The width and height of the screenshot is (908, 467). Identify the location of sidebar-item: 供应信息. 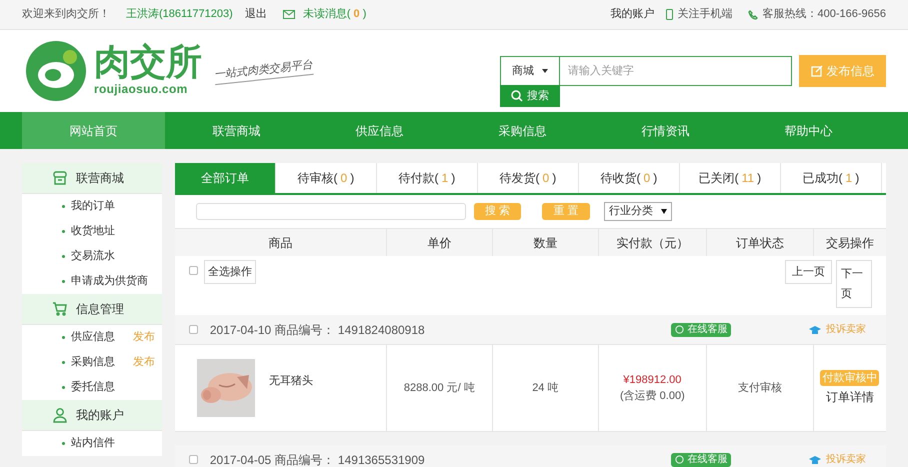
(93, 337).